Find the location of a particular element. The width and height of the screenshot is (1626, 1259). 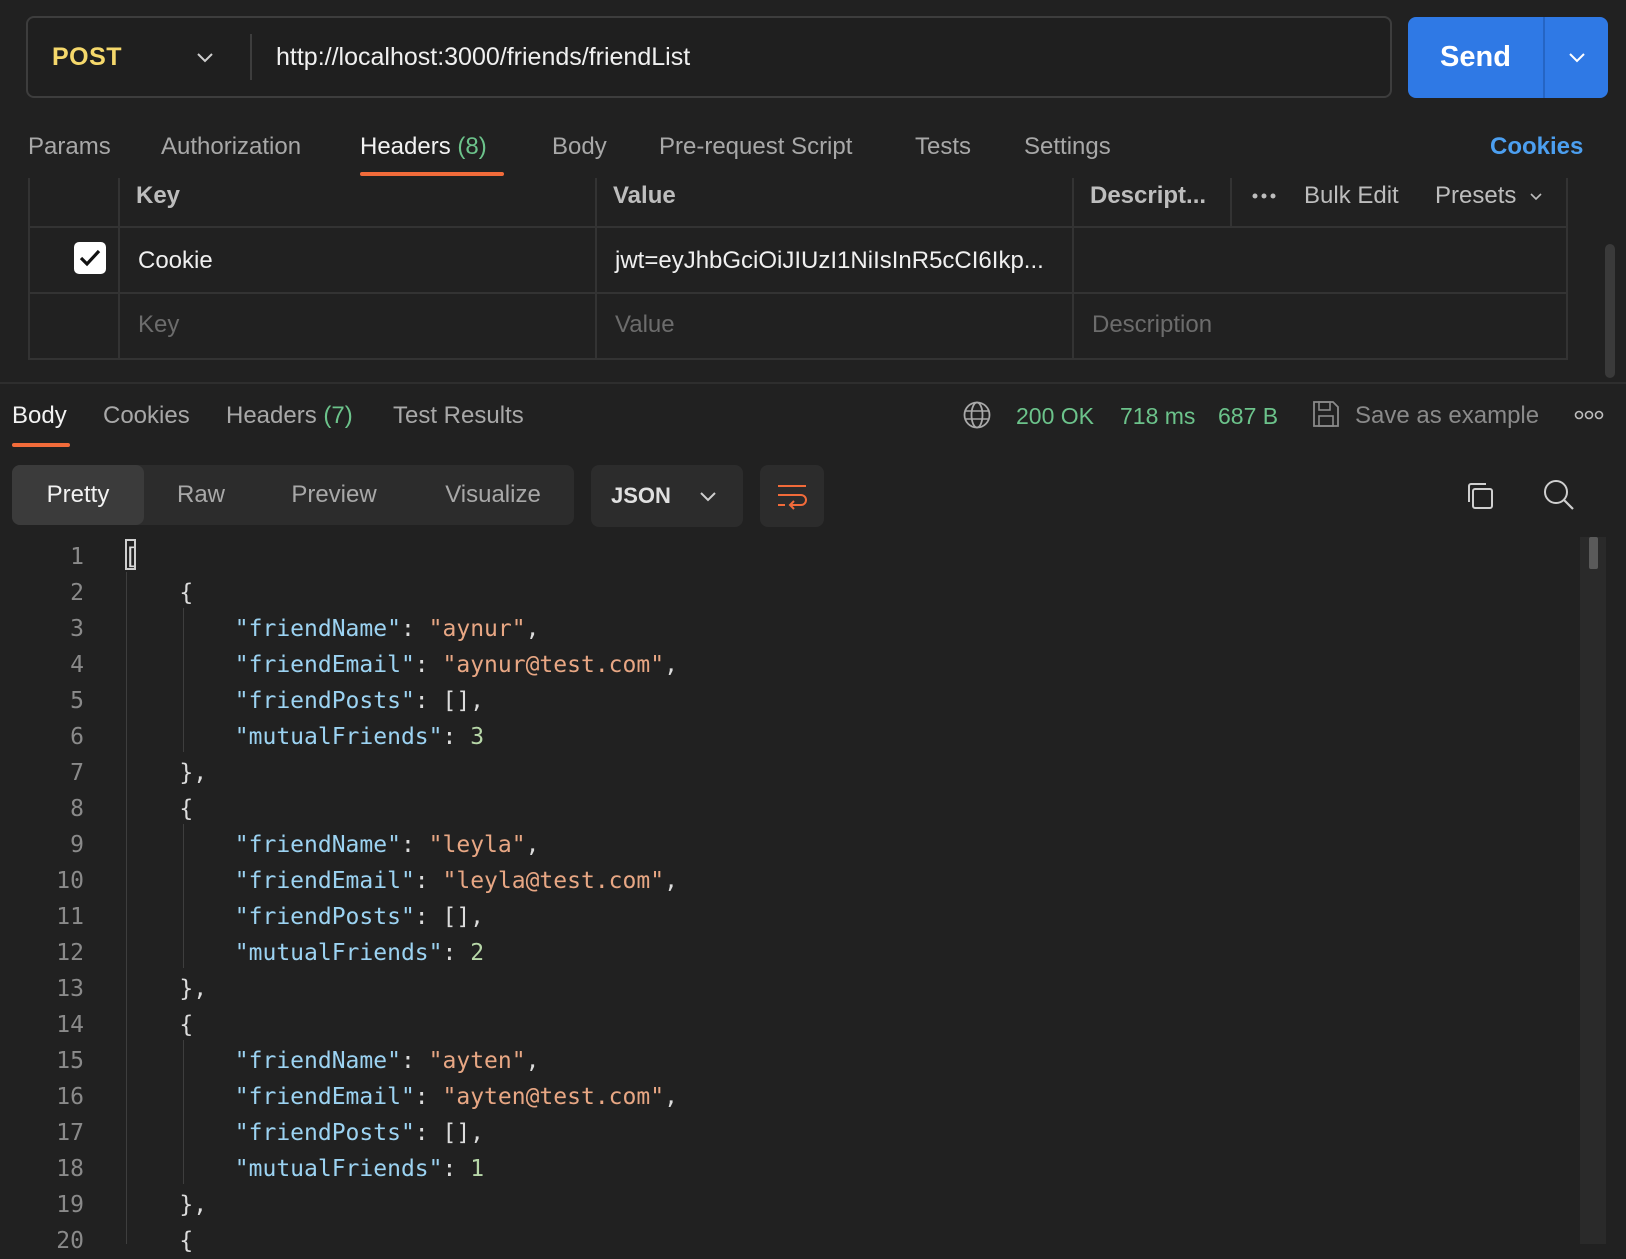

bracket-match-highlight is located at coordinates (130, 554).